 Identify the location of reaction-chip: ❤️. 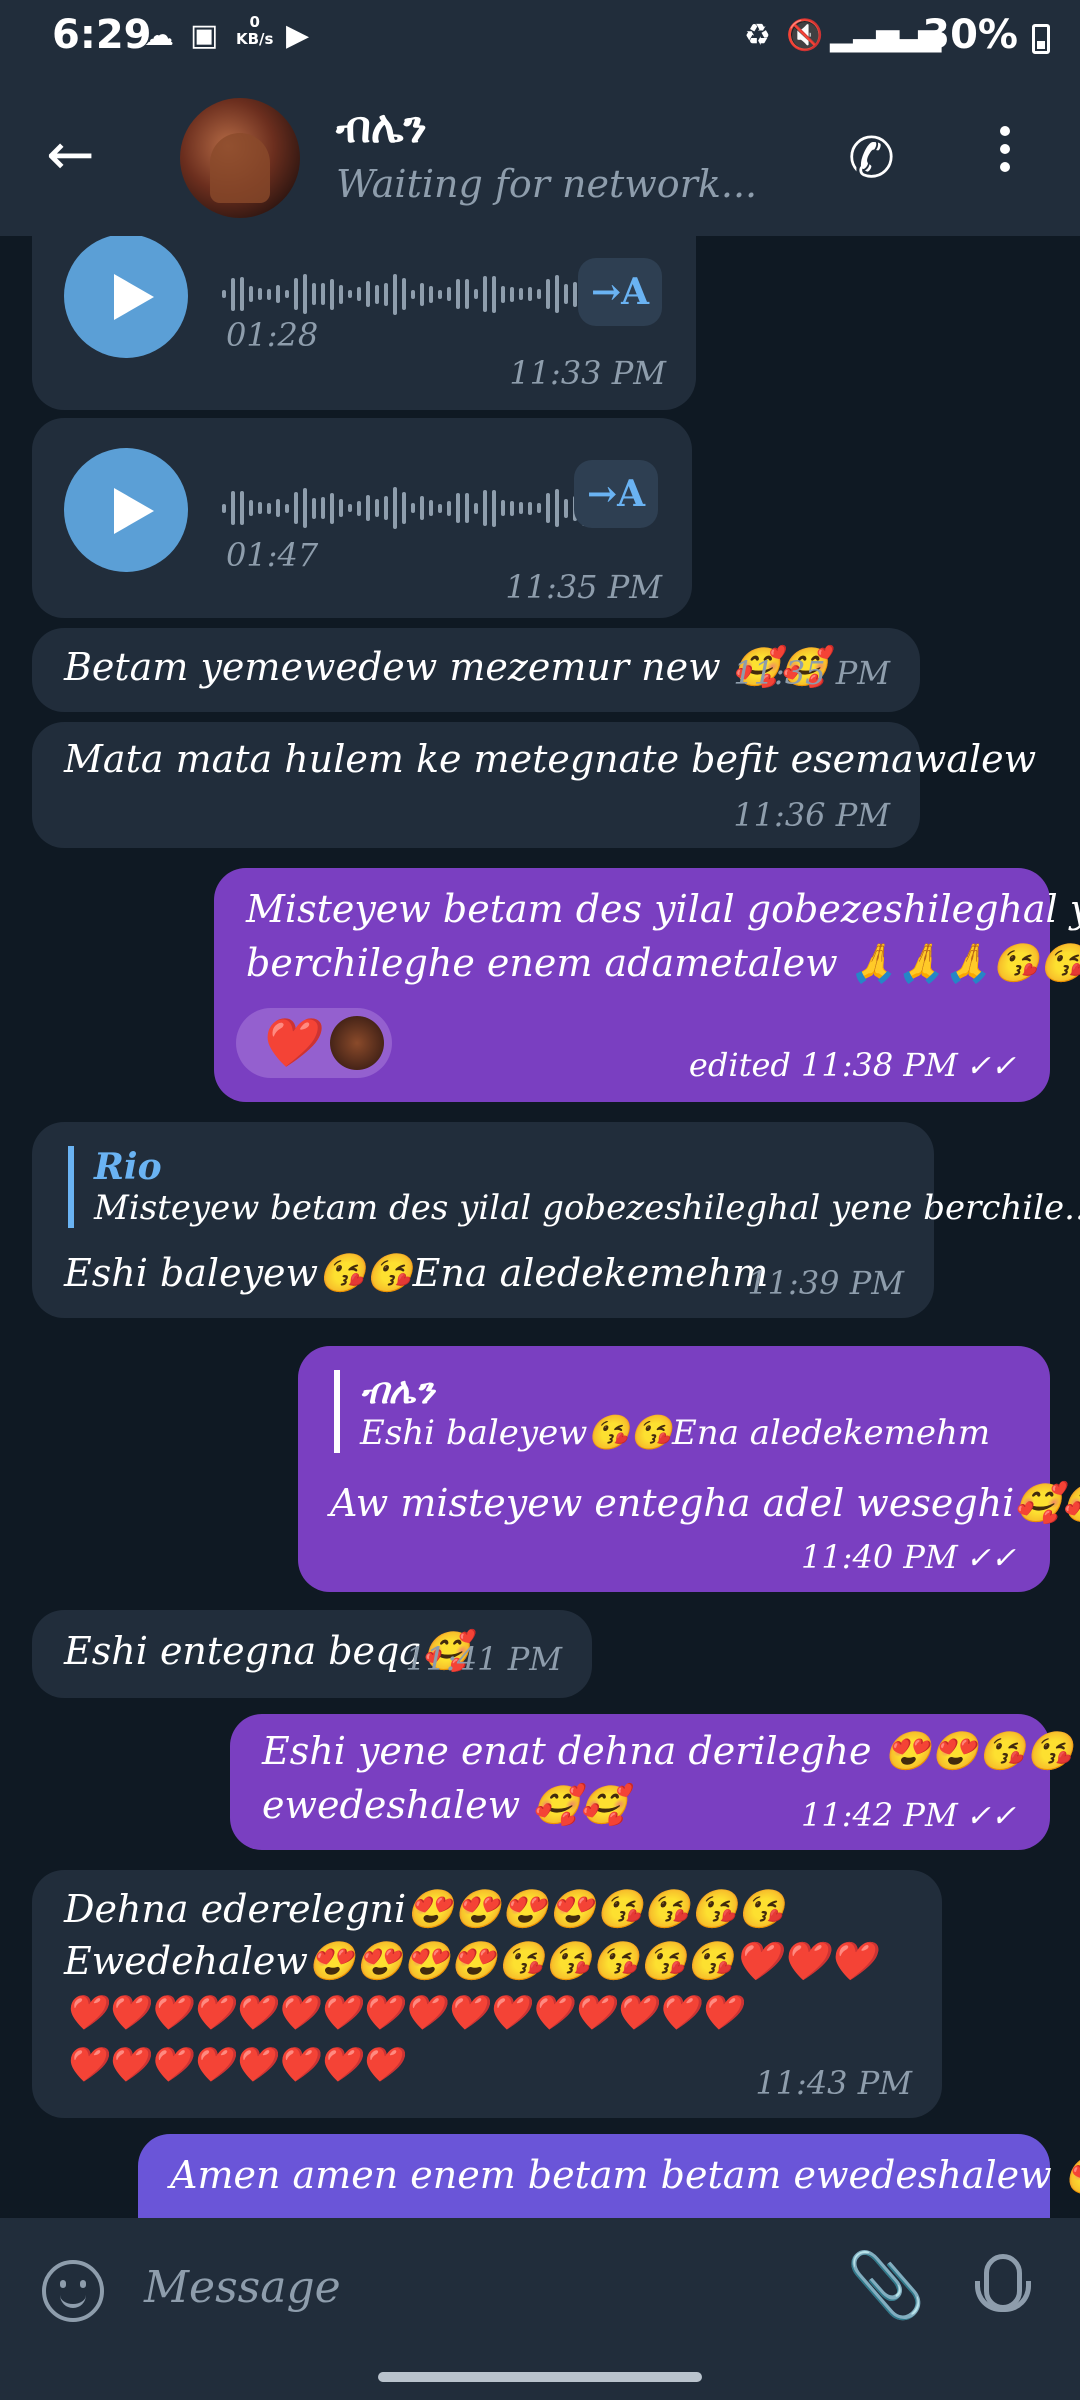
(314, 1043).